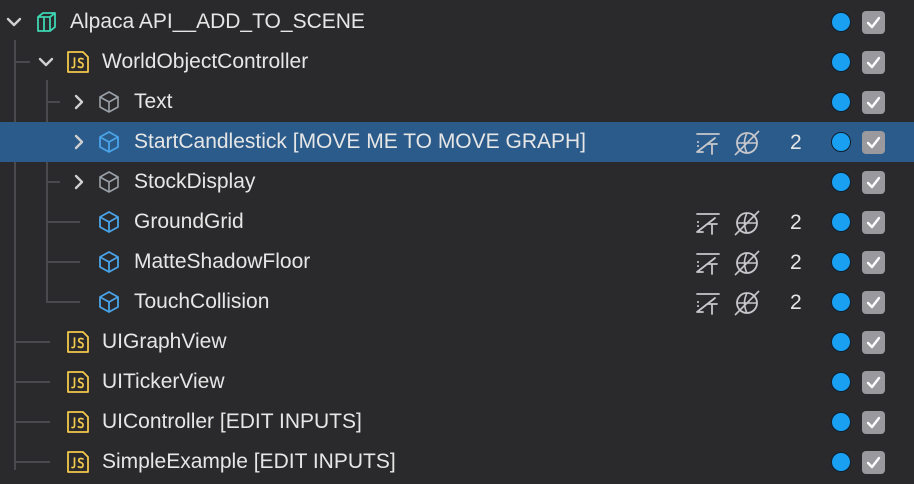 The image size is (914, 484). I want to click on row-label: SimpleExample [EDIT INPUTS], so click(249, 461).